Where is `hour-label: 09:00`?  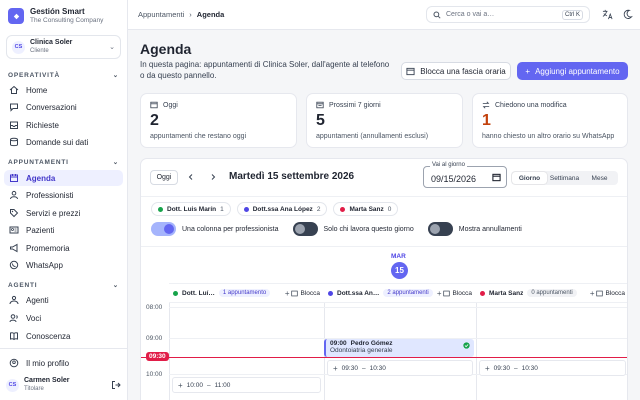 hour-label: 09:00 is located at coordinates (154, 338).